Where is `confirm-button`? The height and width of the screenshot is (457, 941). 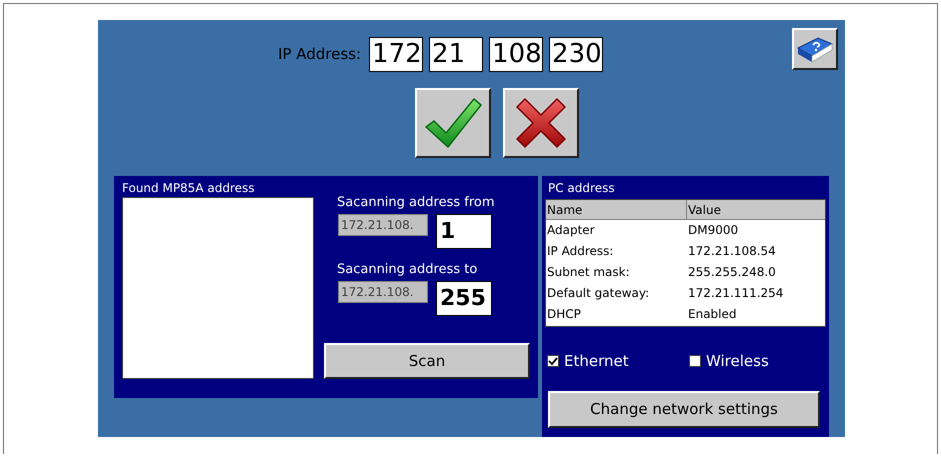
confirm-button is located at coordinates (453, 123).